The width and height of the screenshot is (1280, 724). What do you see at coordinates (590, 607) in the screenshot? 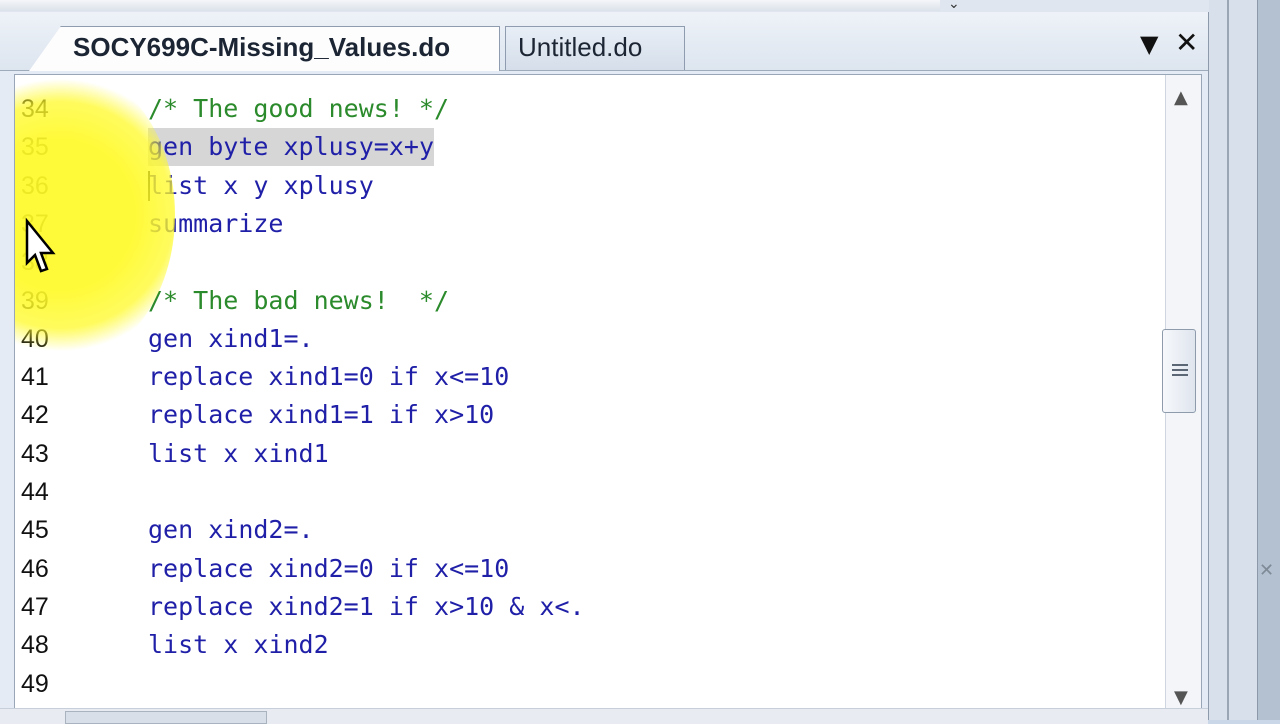
I see `code-line: 47 replace xind2=1 if x>10 & x<.` at bounding box center [590, 607].